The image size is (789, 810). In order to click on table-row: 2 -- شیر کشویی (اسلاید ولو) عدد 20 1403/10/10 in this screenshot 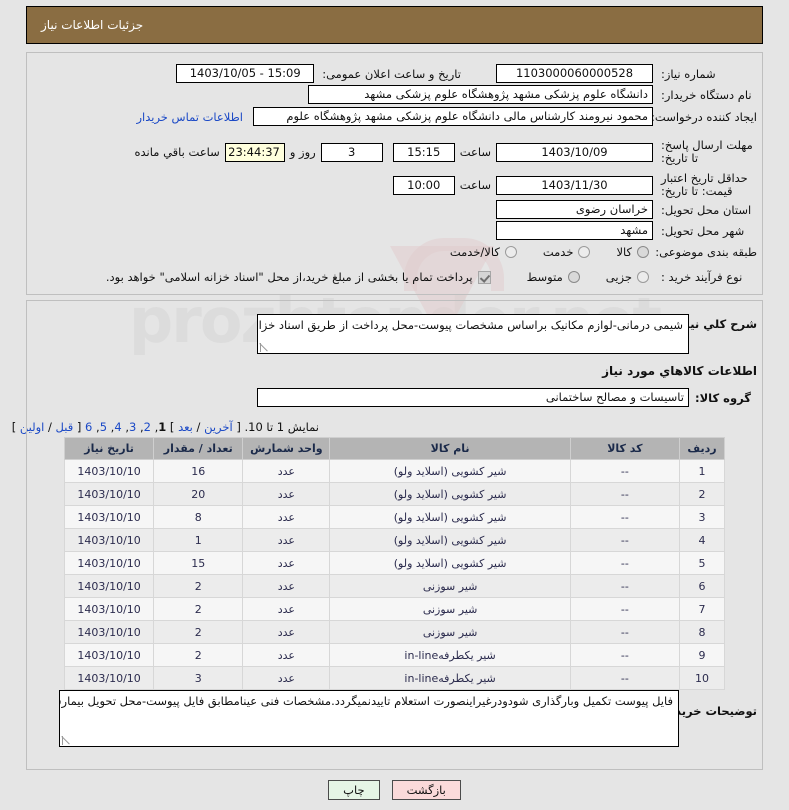, I will do `click(394, 494)`.